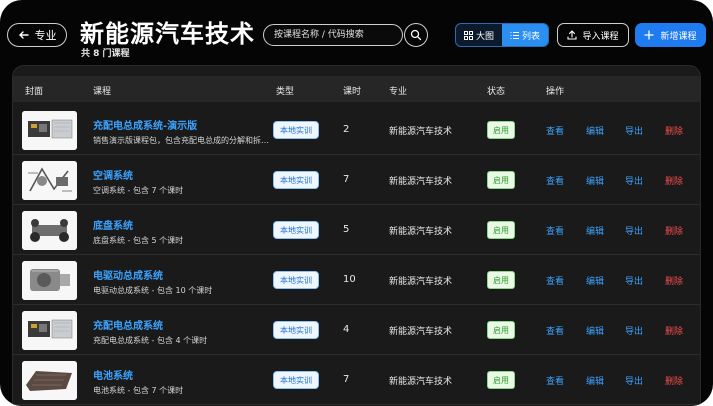 The image size is (713, 406). What do you see at coordinates (484, 36) in the screenshot?
I see `view-grid-label: 大图` at bounding box center [484, 36].